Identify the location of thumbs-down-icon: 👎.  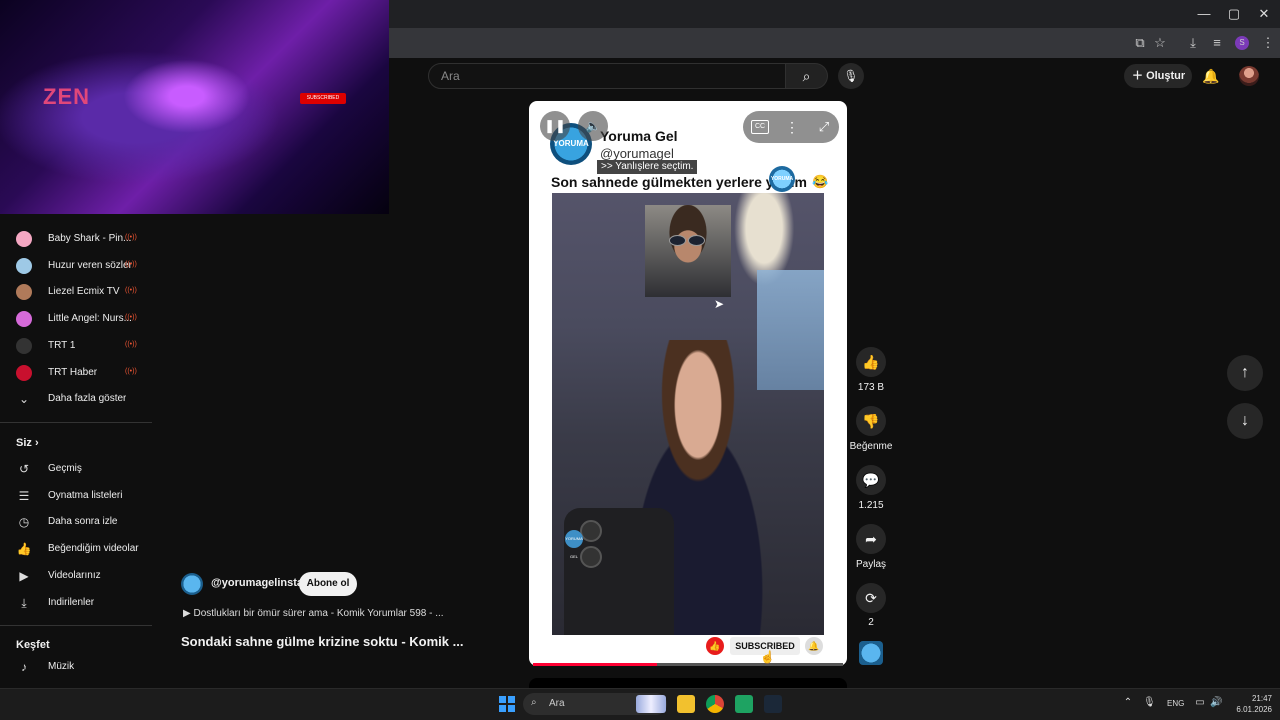
(871, 421).